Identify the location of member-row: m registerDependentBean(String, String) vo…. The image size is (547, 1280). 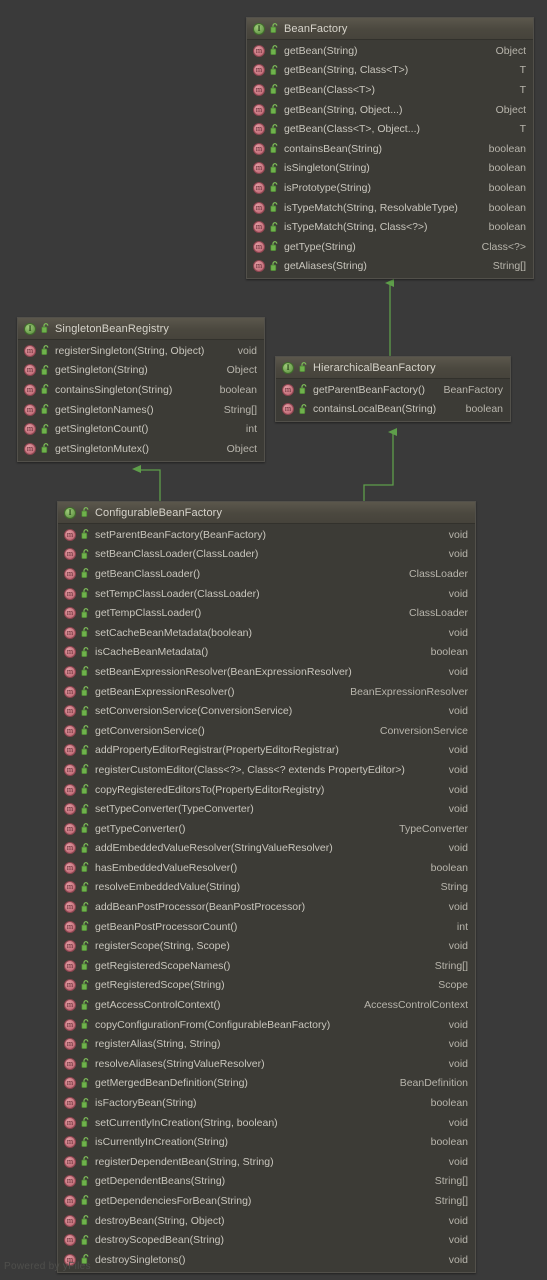
(266, 1162).